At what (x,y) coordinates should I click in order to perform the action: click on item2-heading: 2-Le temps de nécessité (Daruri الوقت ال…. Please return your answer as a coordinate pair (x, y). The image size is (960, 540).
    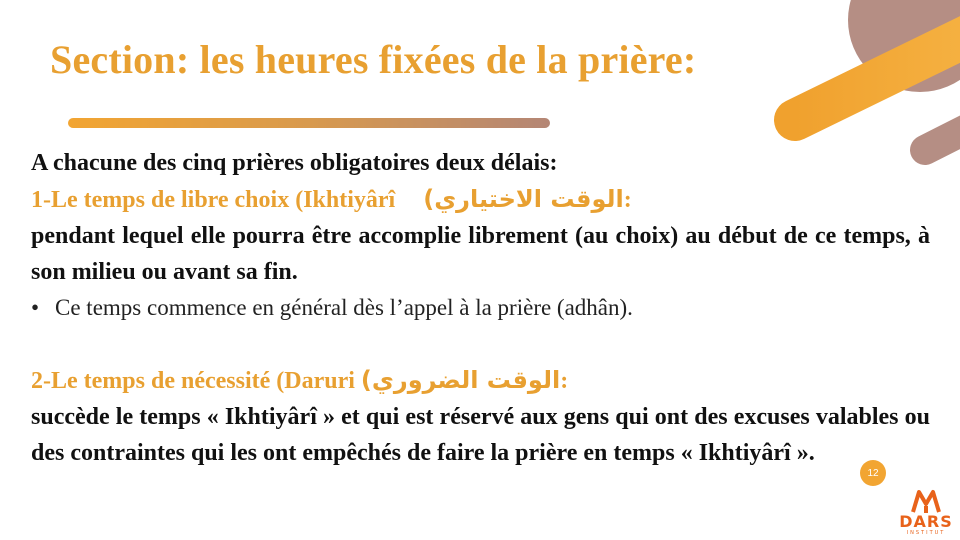
    Looking at the image, I should click on (480, 380).